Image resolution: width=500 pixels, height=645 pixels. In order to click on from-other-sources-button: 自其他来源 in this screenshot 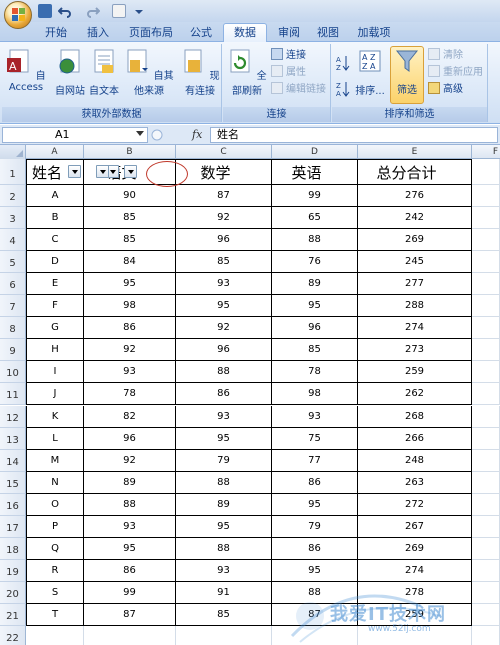, I will do `click(149, 72)`.